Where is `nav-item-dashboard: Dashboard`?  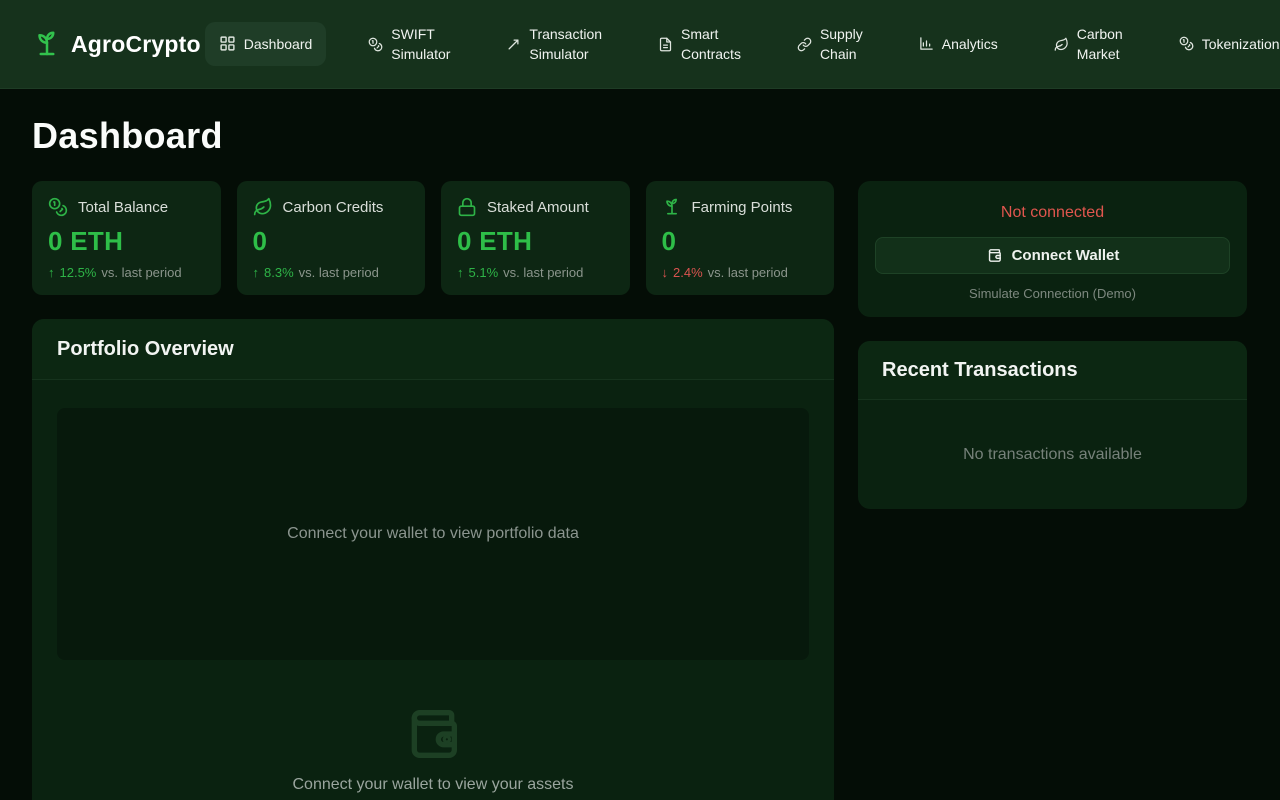 nav-item-dashboard: Dashboard is located at coordinates (265, 44).